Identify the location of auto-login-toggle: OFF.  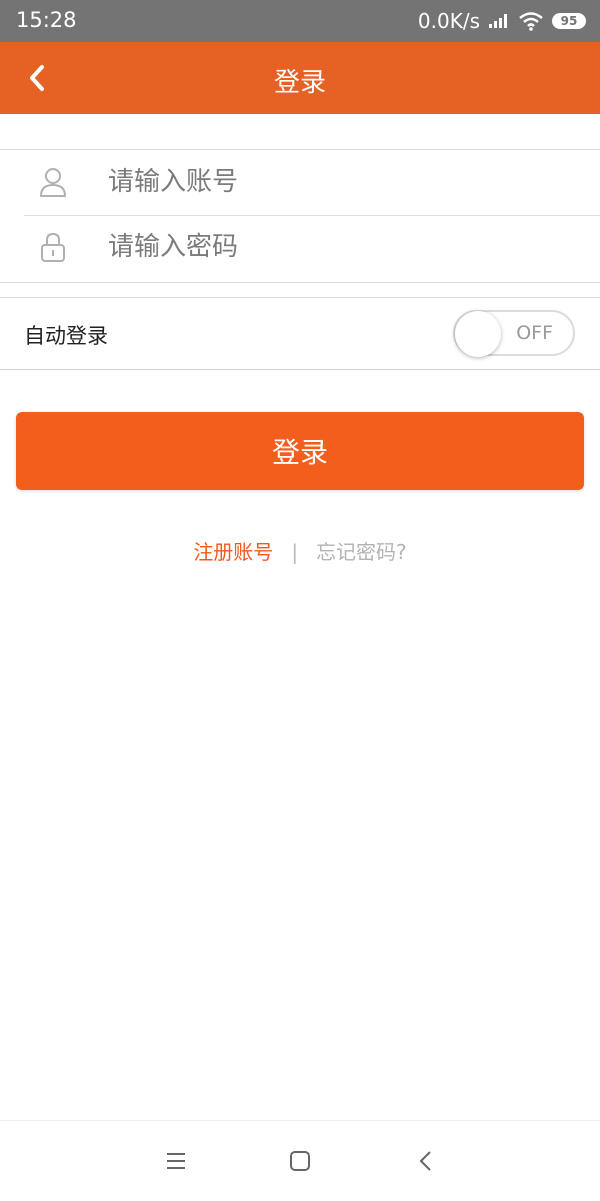
(514, 333).